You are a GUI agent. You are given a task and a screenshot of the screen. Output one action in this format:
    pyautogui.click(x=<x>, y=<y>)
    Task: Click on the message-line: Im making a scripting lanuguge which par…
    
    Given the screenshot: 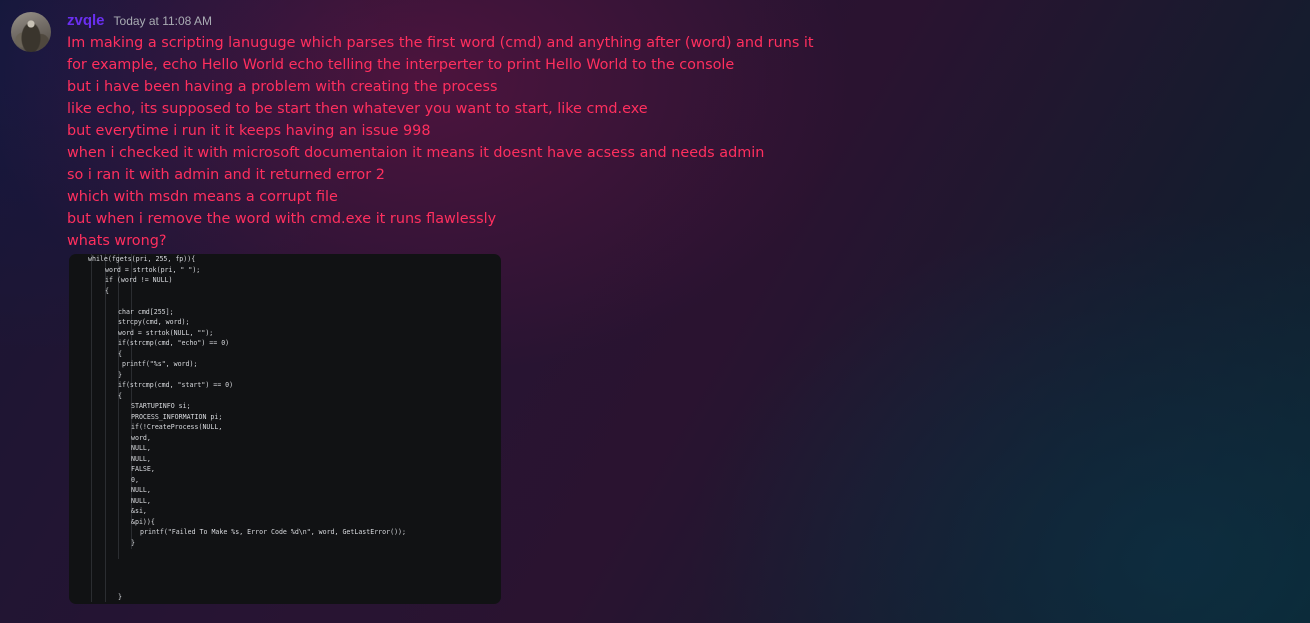 What is the action you would take?
    pyautogui.click(x=440, y=43)
    